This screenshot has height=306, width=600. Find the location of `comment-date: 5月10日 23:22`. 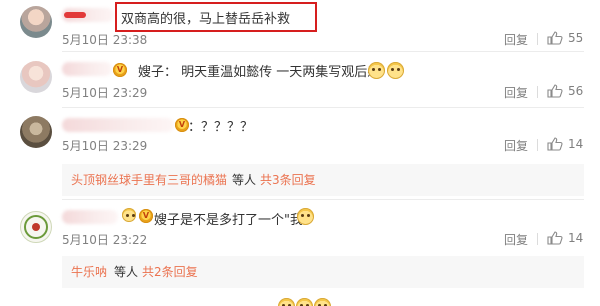

comment-date: 5月10日 23:22 is located at coordinates (105, 240).